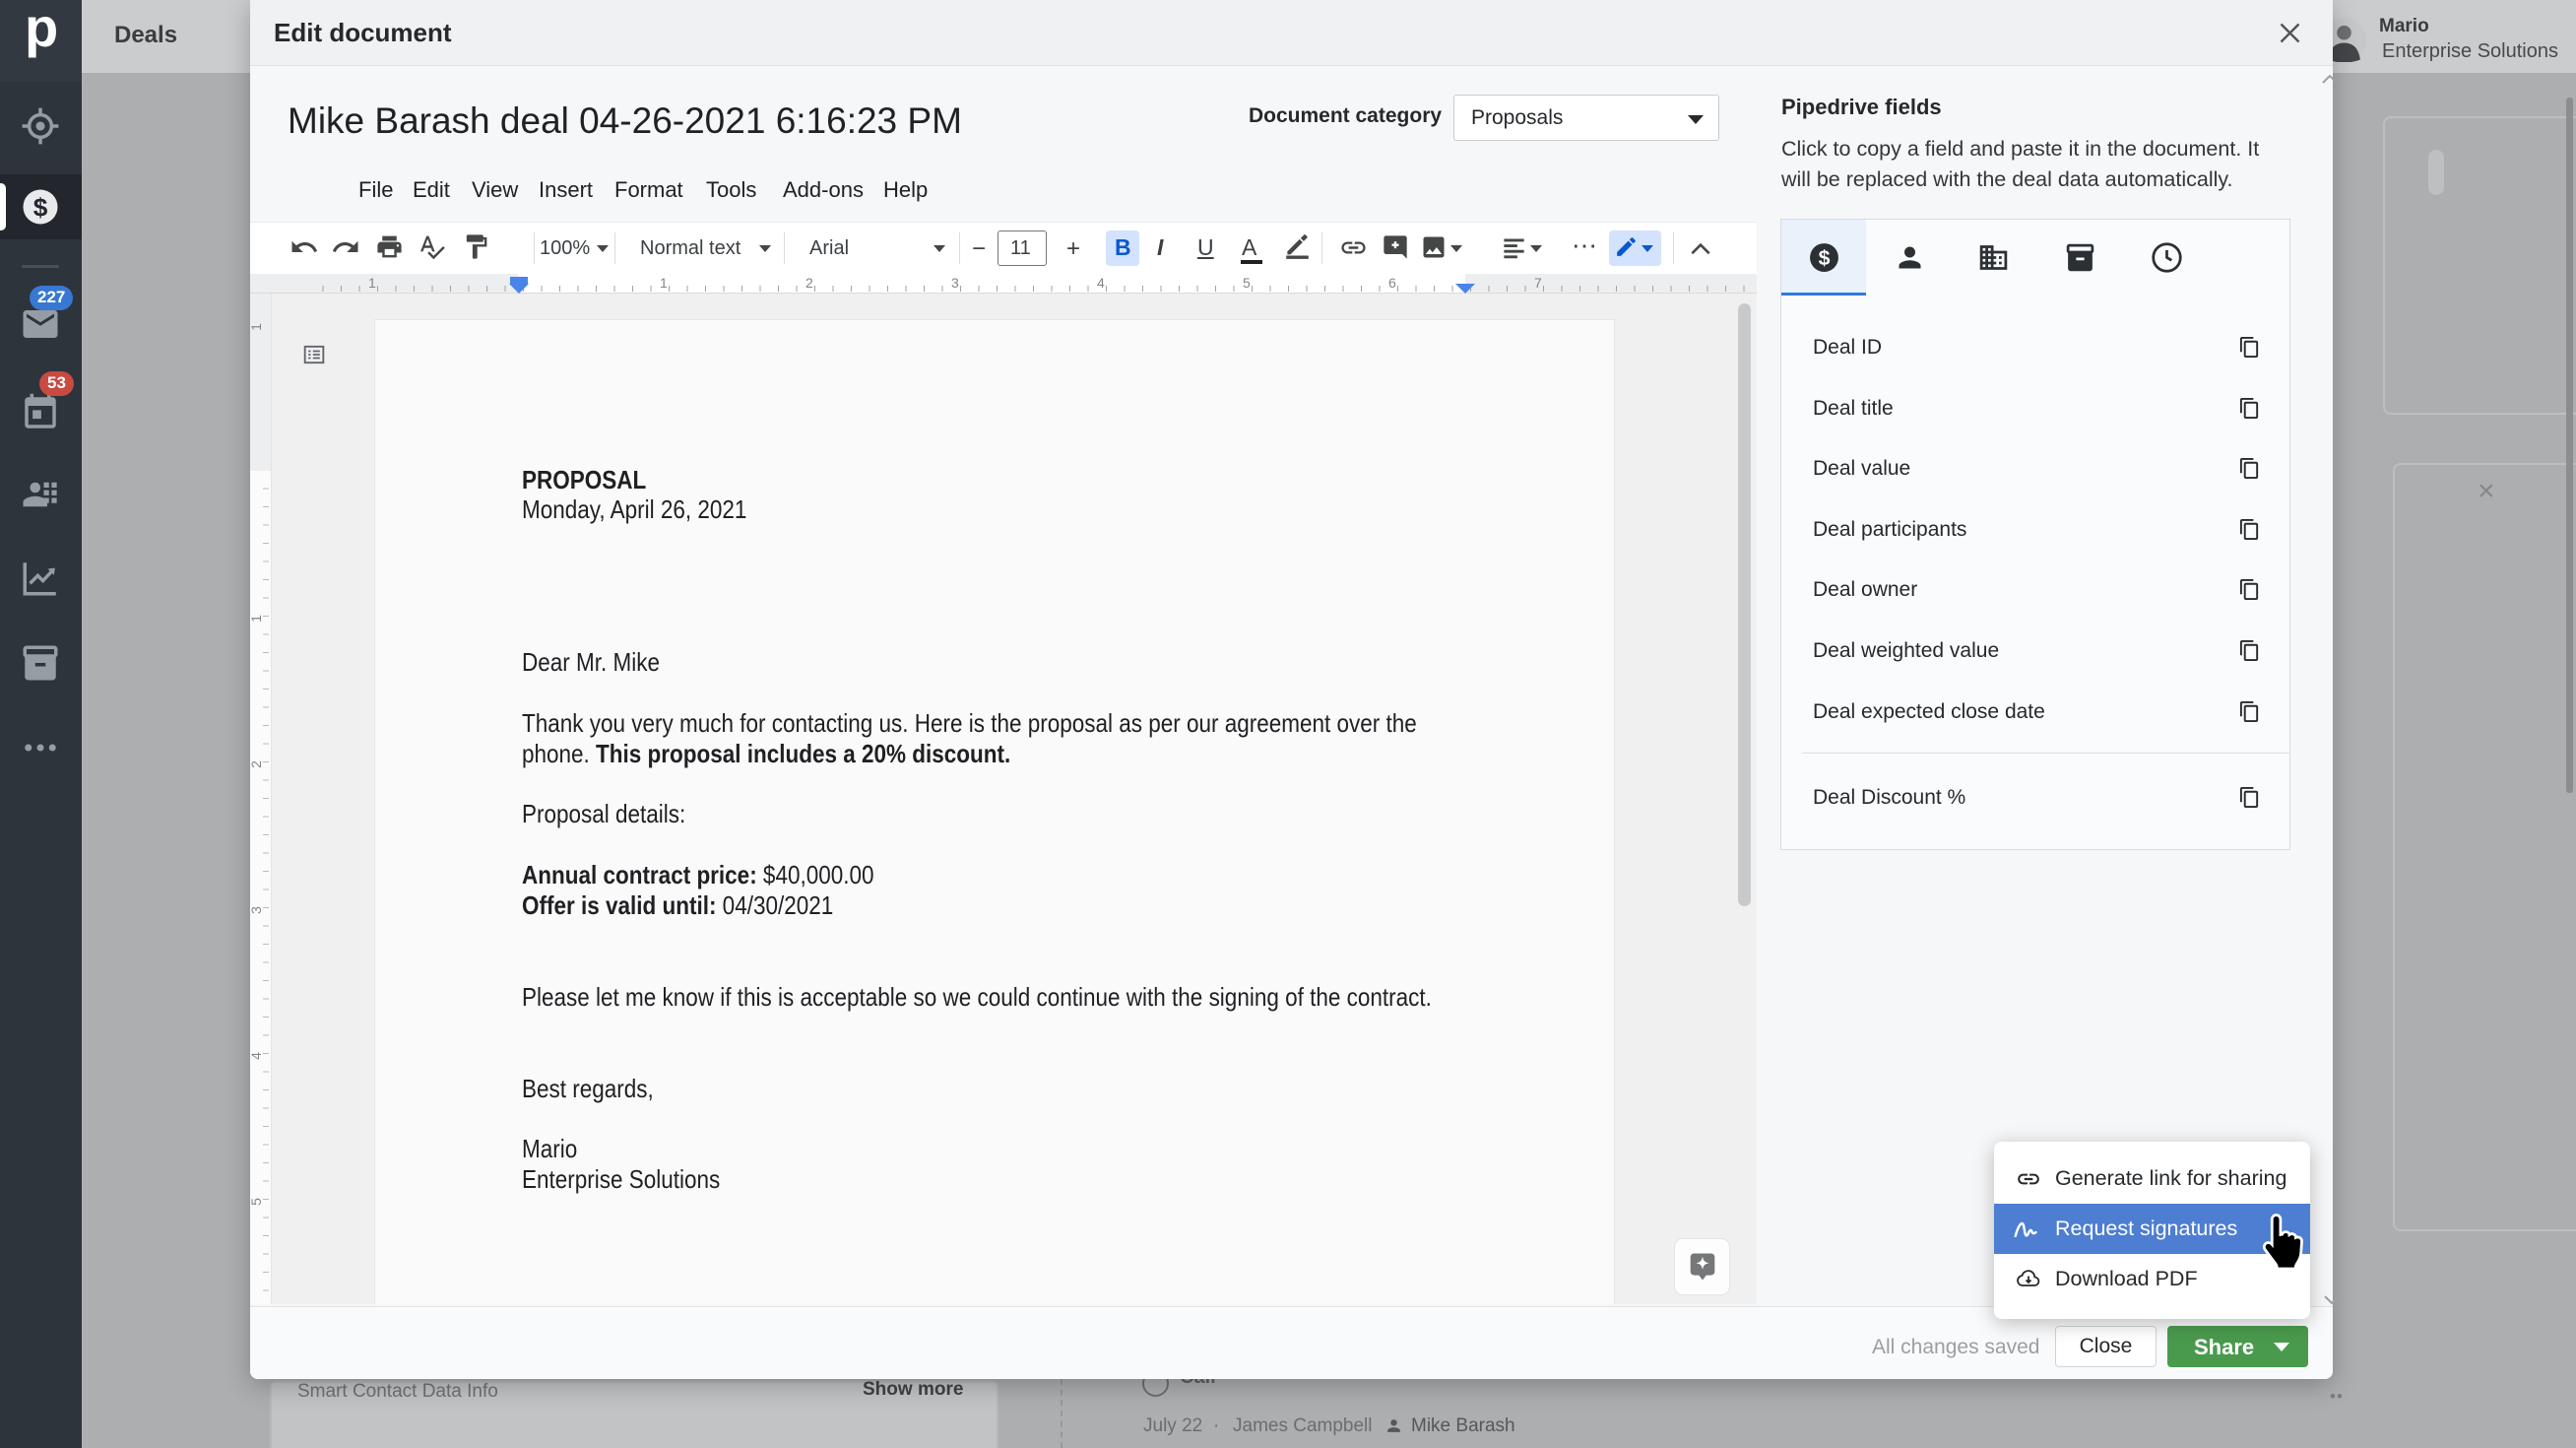 The width and height of the screenshot is (2576, 1448). Describe the element at coordinates (41, 29) in the screenshot. I see `svg-text: p` at that location.